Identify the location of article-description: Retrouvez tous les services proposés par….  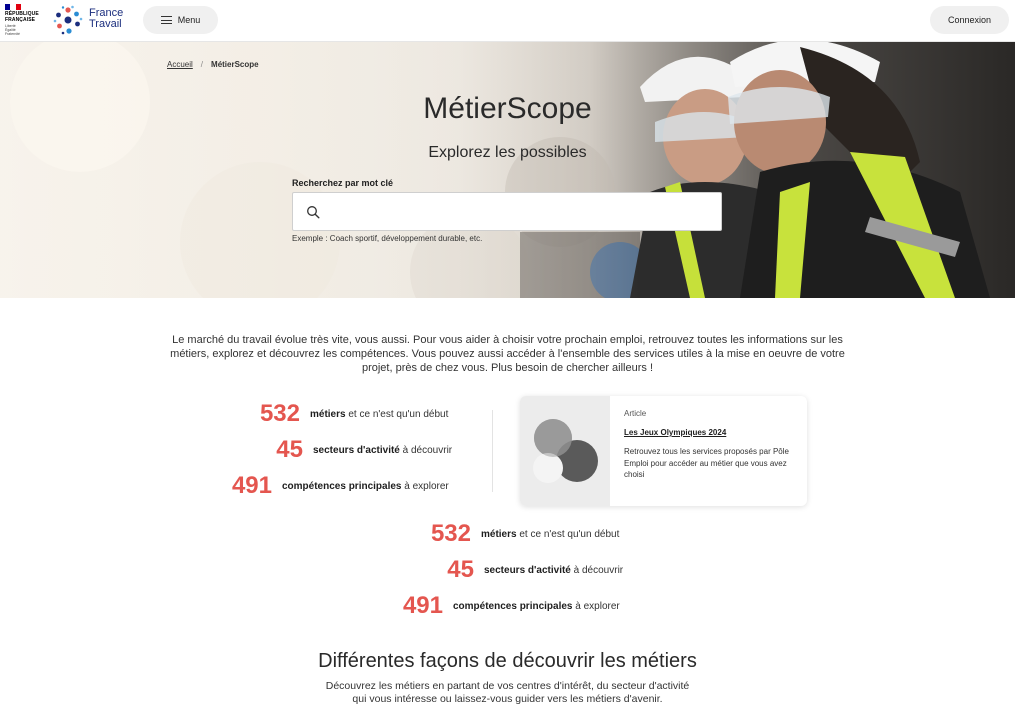
(706, 463).